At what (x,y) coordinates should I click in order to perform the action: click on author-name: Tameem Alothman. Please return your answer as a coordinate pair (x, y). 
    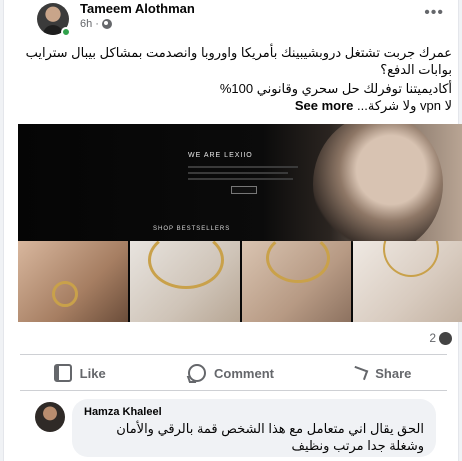
    Looking at the image, I should click on (137, 8).